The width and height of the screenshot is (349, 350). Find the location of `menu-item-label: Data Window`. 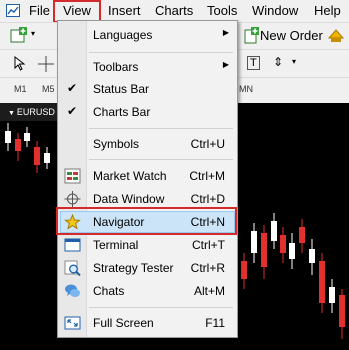

menu-item-label: Data Window is located at coordinates (129, 199).